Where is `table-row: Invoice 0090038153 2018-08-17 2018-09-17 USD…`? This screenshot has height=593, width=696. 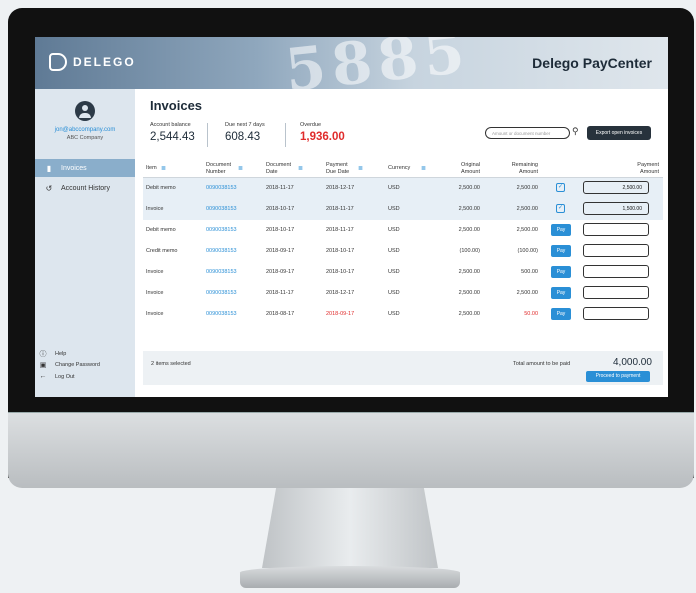
table-row: Invoice 0090038153 2018-08-17 2018-09-17 USD… is located at coordinates (403, 314).